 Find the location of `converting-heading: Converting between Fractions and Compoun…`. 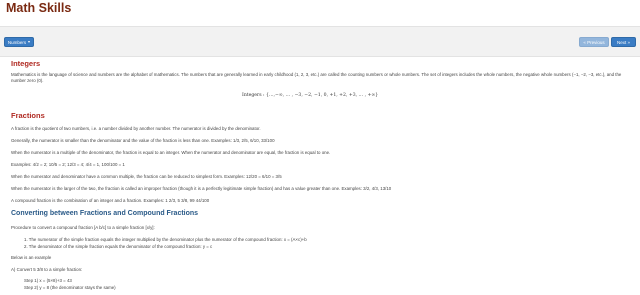

converting-heading: Converting between Fractions and Compoun… is located at coordinates (105, 213).